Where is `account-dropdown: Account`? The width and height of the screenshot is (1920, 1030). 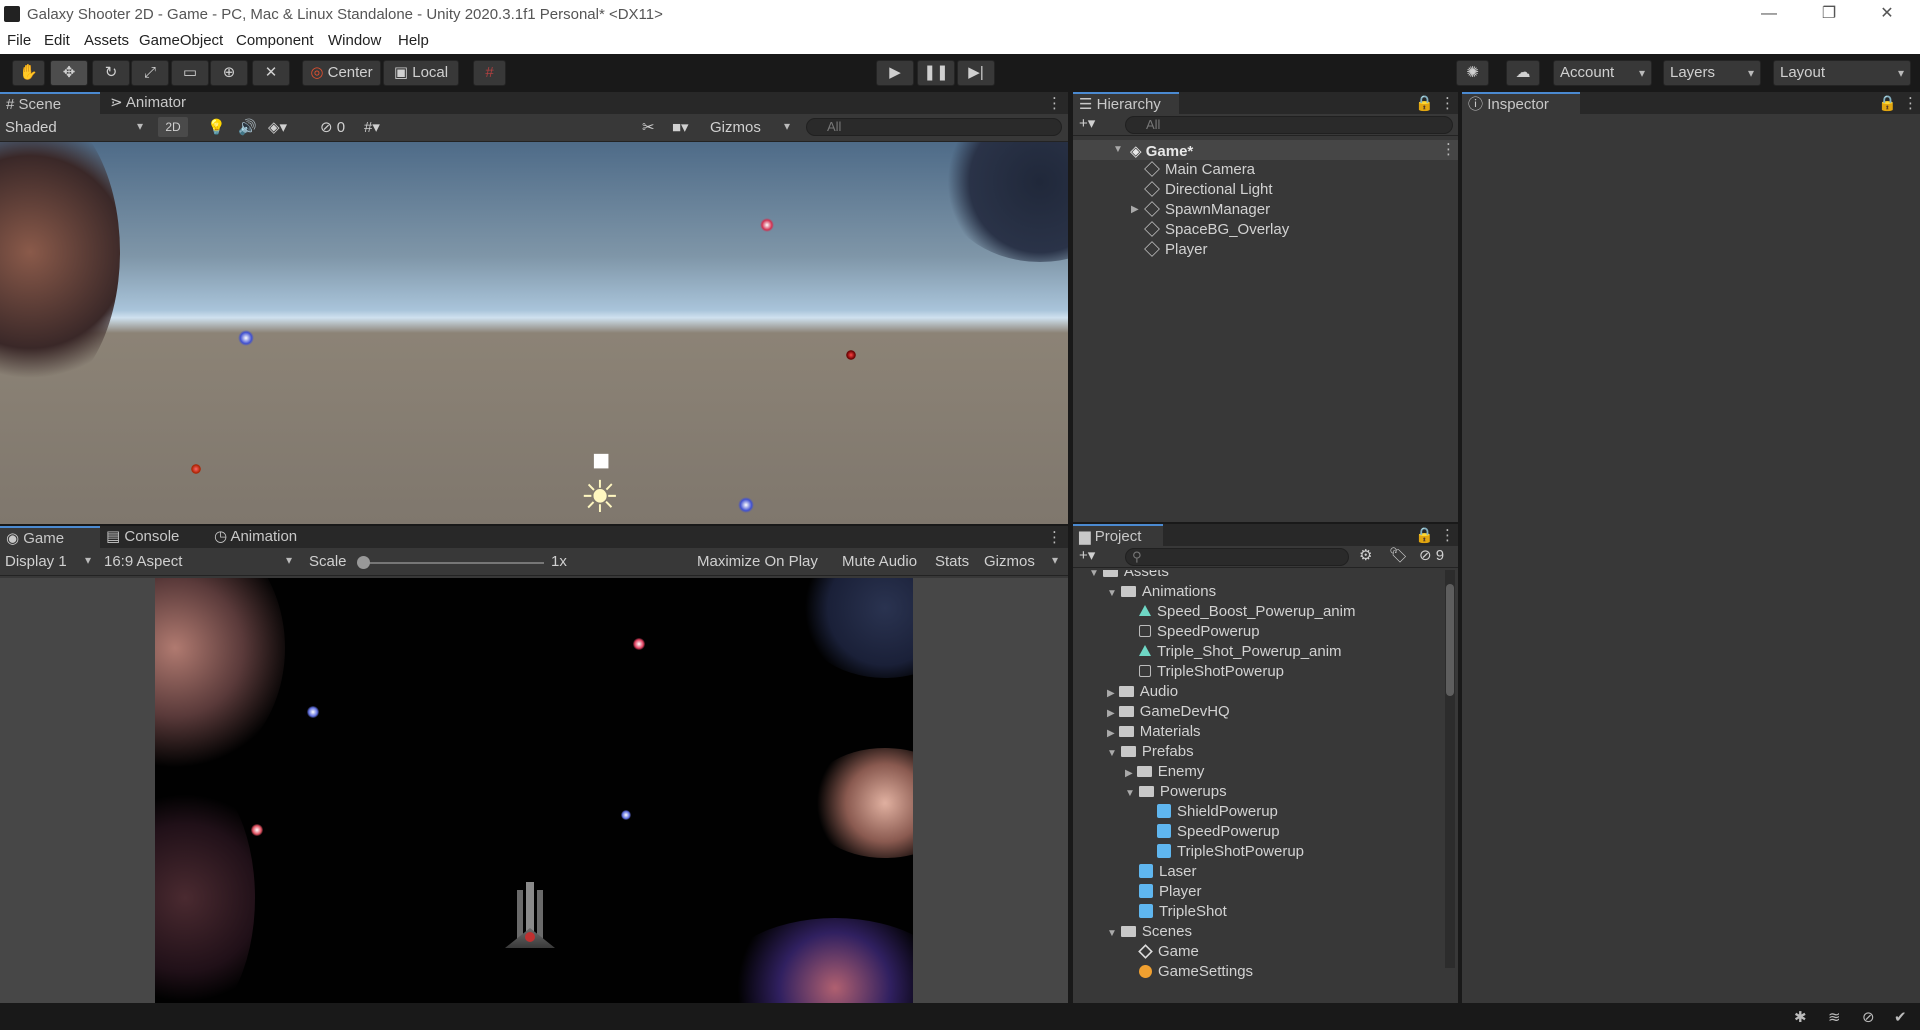 account-dropdown: Account is located at coordinates (1602, 73).